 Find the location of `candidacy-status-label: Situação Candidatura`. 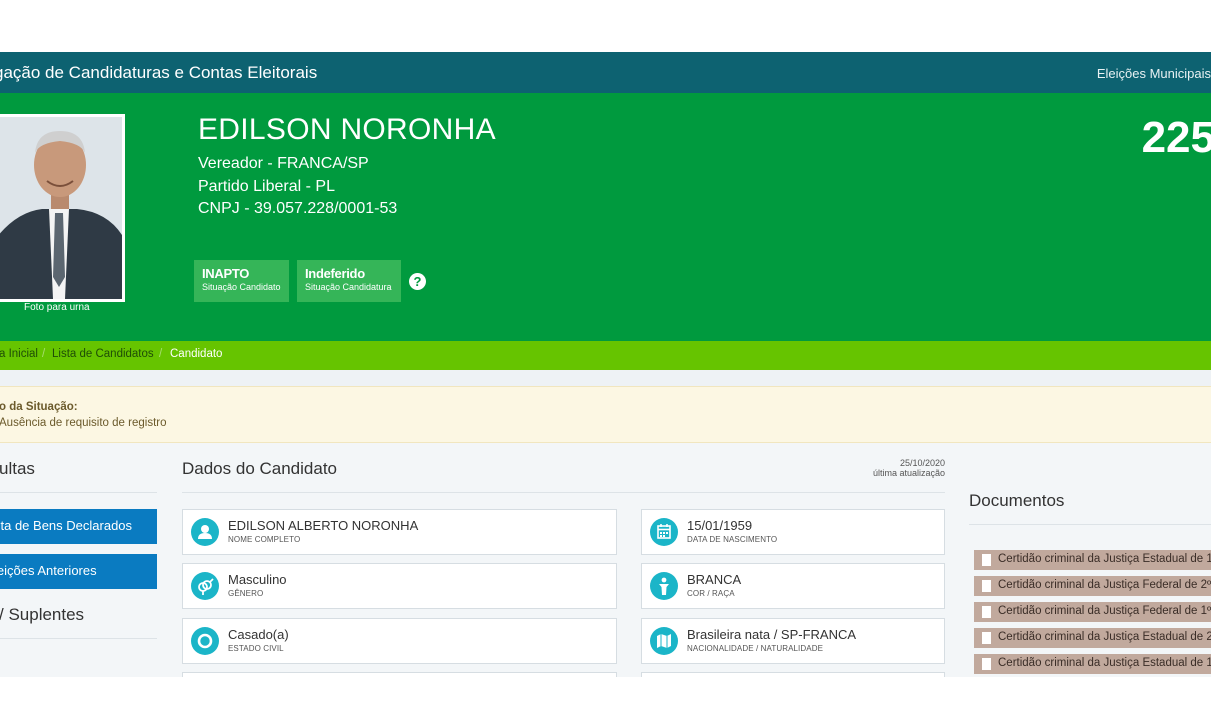

candidacy-status-label: Situação Candidatura is located at coordinates (348, 287).